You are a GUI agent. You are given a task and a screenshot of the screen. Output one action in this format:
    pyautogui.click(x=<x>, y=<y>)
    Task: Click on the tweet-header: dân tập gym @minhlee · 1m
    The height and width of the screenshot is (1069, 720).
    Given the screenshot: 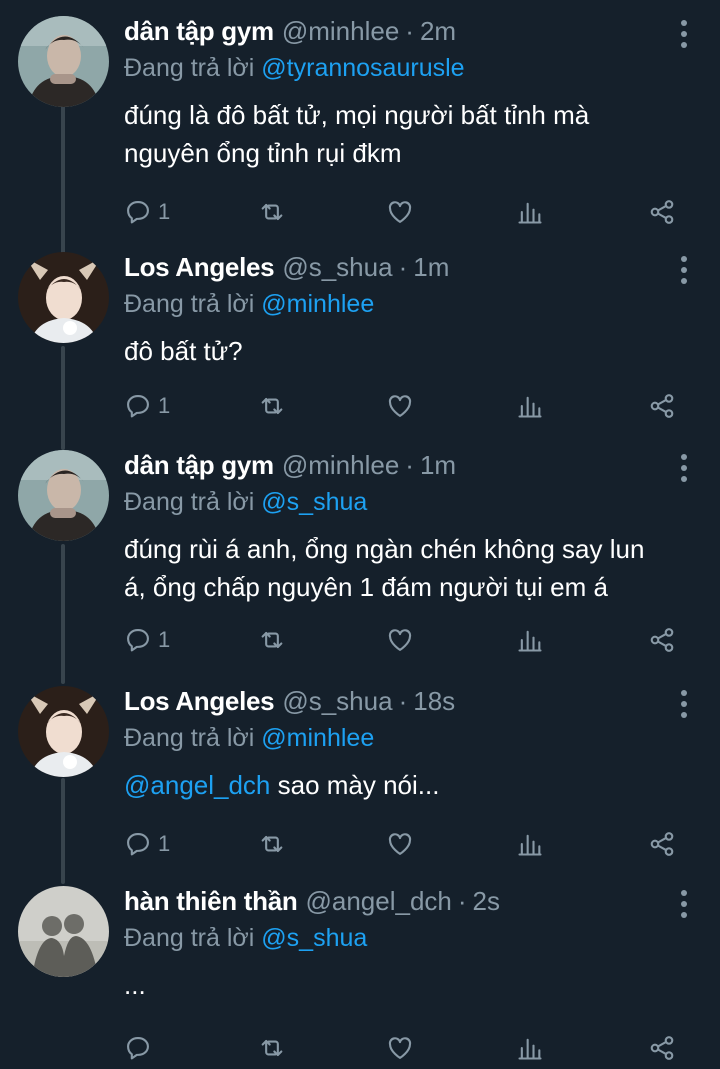 What is the action you would take?
    pyautogui.click(x=290, y=465)
    